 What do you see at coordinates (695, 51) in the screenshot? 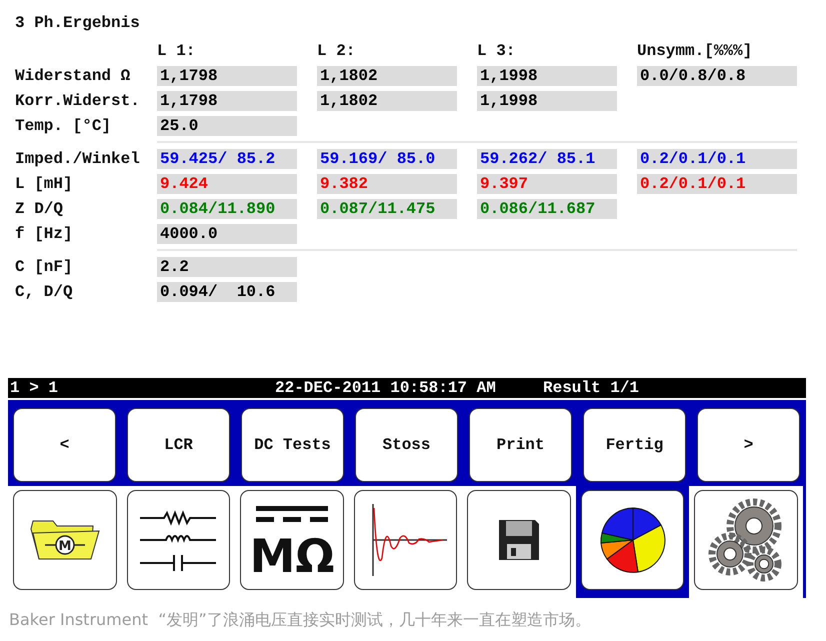
I see `column-header: Unsymm.[%%%]` at bounding box center [695, 51].